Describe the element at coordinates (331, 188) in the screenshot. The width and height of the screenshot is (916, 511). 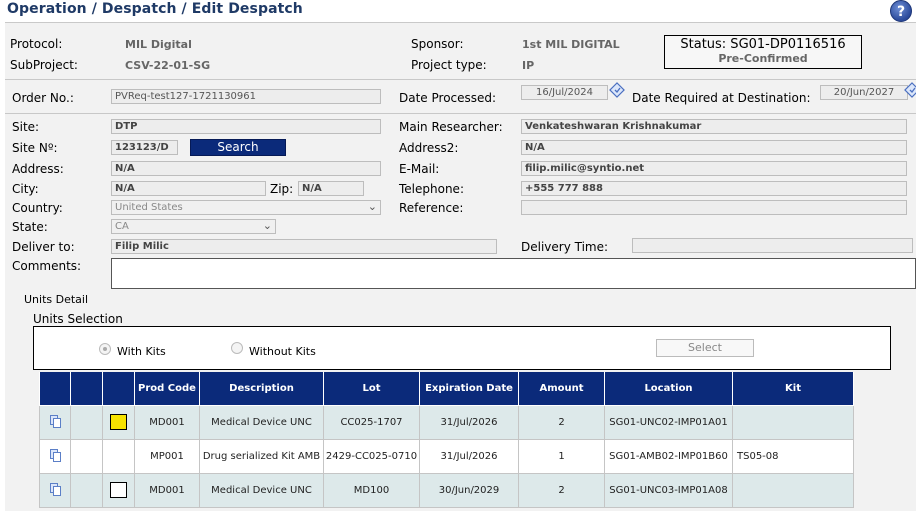
I see `zip-field: N/A` at that location.